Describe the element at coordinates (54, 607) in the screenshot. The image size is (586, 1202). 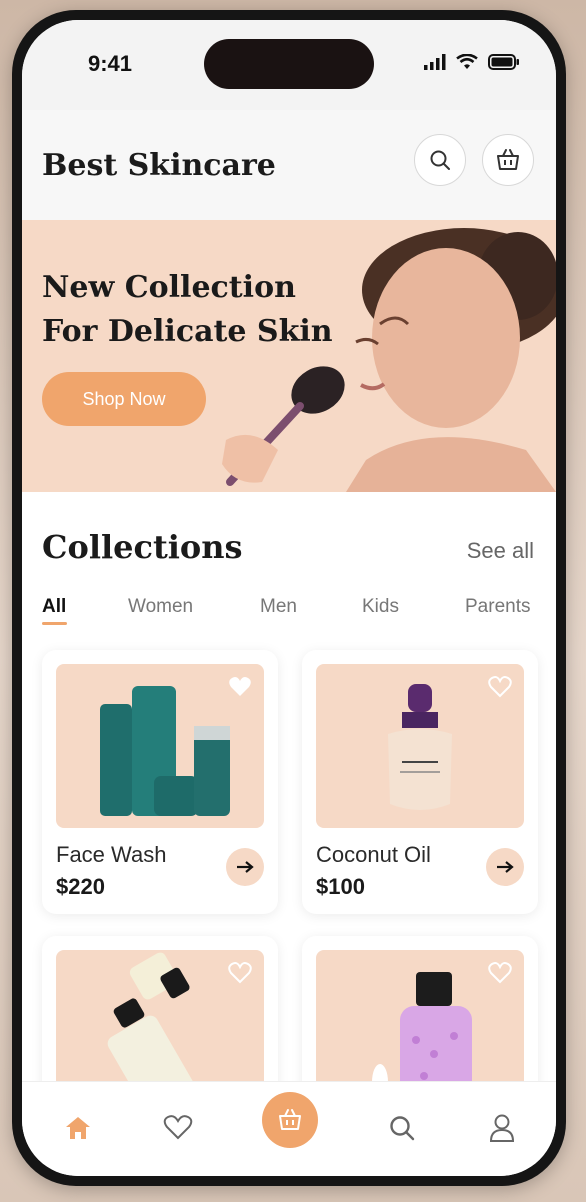
I see `tab-all: All` at that location.